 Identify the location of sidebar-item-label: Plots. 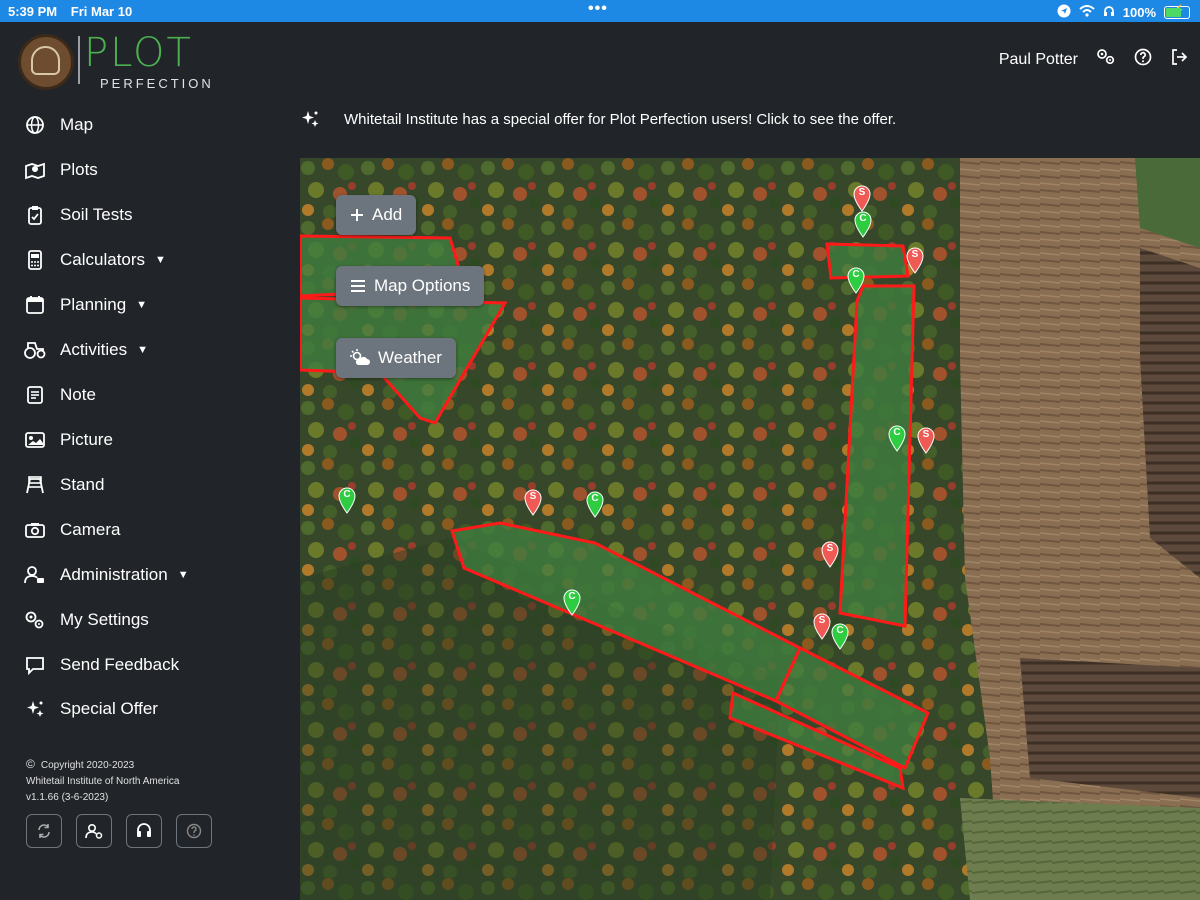
(79, 169).